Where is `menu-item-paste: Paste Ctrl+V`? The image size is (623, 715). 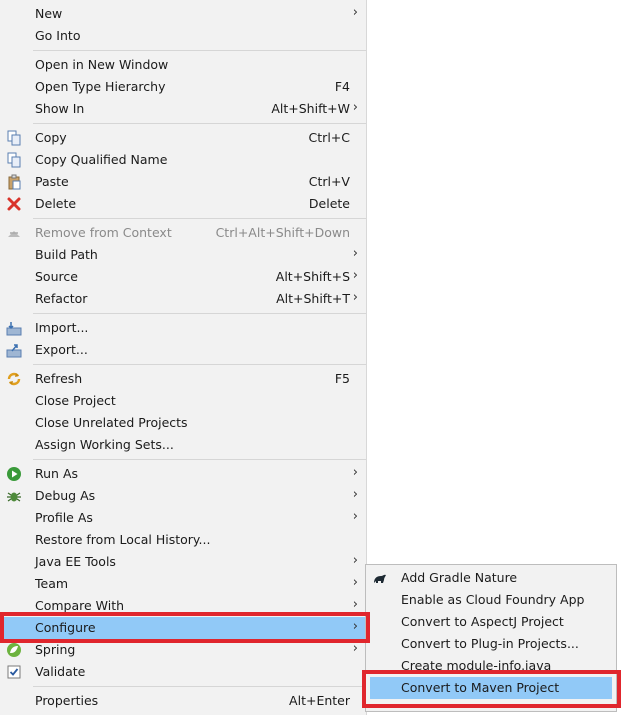
menu-item-paste: Paste Ctrl+V is located at coordinates (183, 182).